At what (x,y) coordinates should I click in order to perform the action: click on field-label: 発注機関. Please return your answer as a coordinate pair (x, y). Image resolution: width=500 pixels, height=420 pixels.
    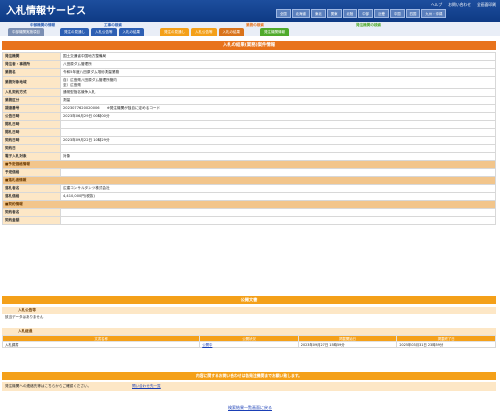
    Looking at the image, I should click on (31, 56).